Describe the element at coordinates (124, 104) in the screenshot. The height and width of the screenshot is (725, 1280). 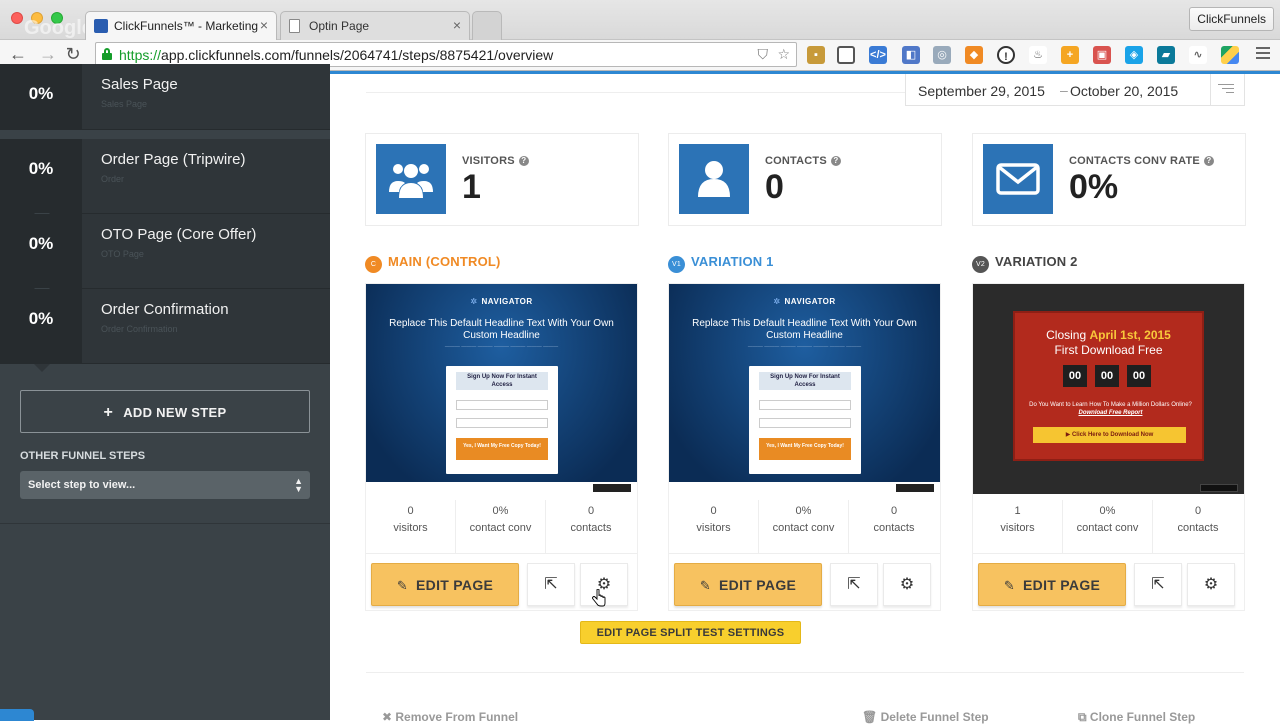
I see `step-subtitle: Sales Page` at that location.